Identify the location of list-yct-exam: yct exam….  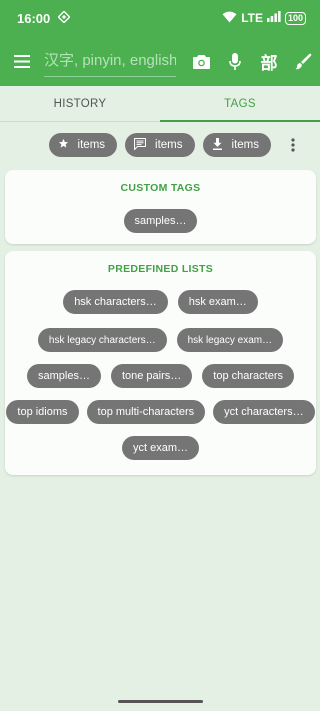
(160, 448).